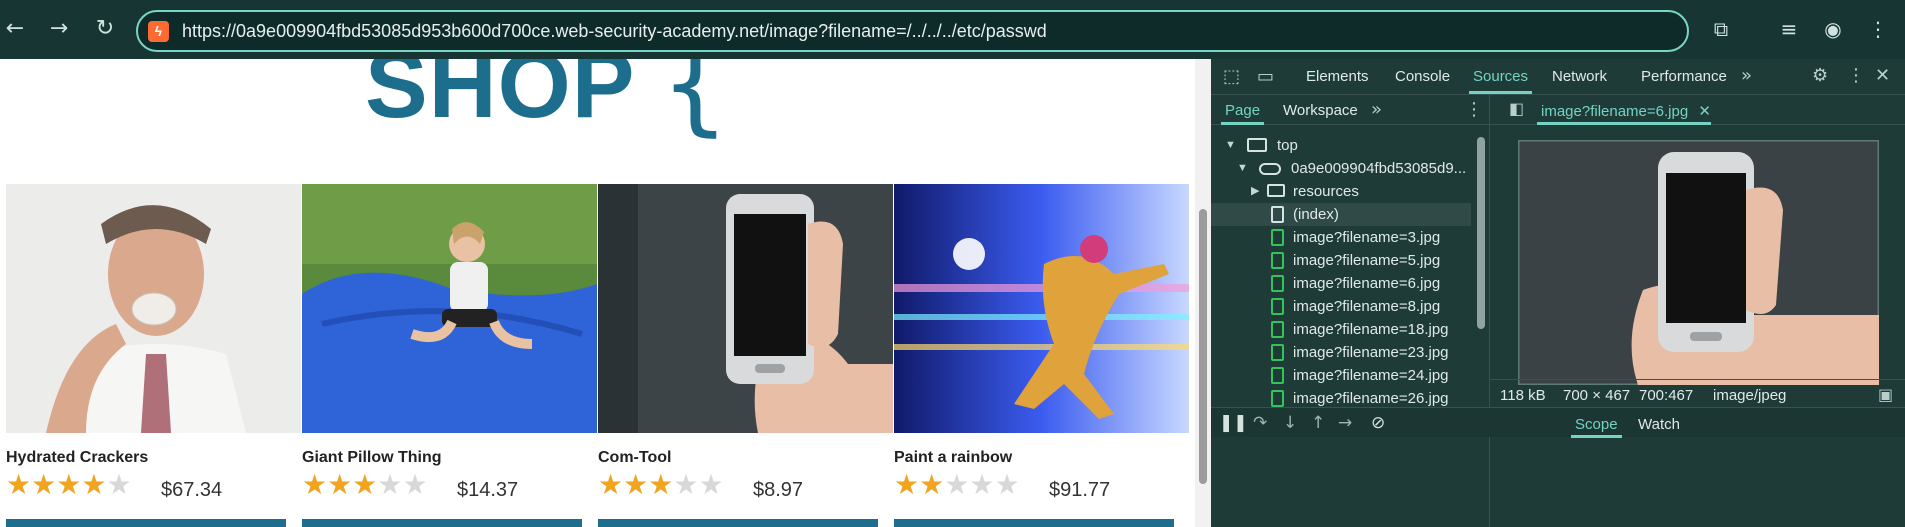 This screenshot has width=1905, height=527. Describe the element at coordinates (105, 29) in the screenshot. I see `reload-icon: ↻` at that location.